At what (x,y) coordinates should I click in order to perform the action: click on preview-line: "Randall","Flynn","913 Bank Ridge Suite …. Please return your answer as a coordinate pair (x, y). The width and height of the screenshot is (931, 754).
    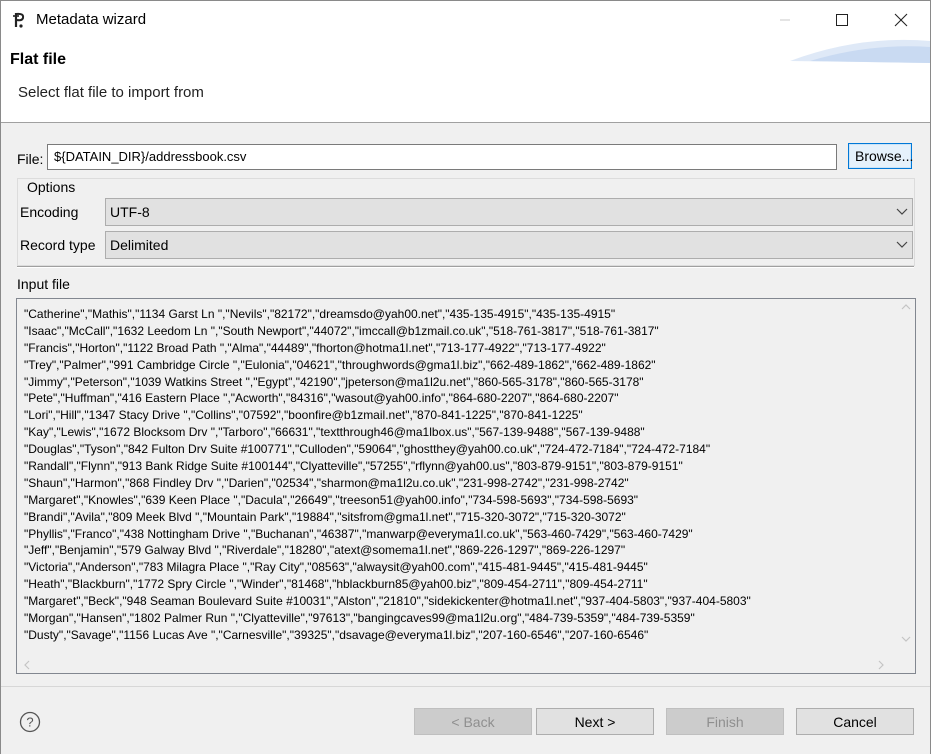
    Looking at the image, I should click on (353, 466).